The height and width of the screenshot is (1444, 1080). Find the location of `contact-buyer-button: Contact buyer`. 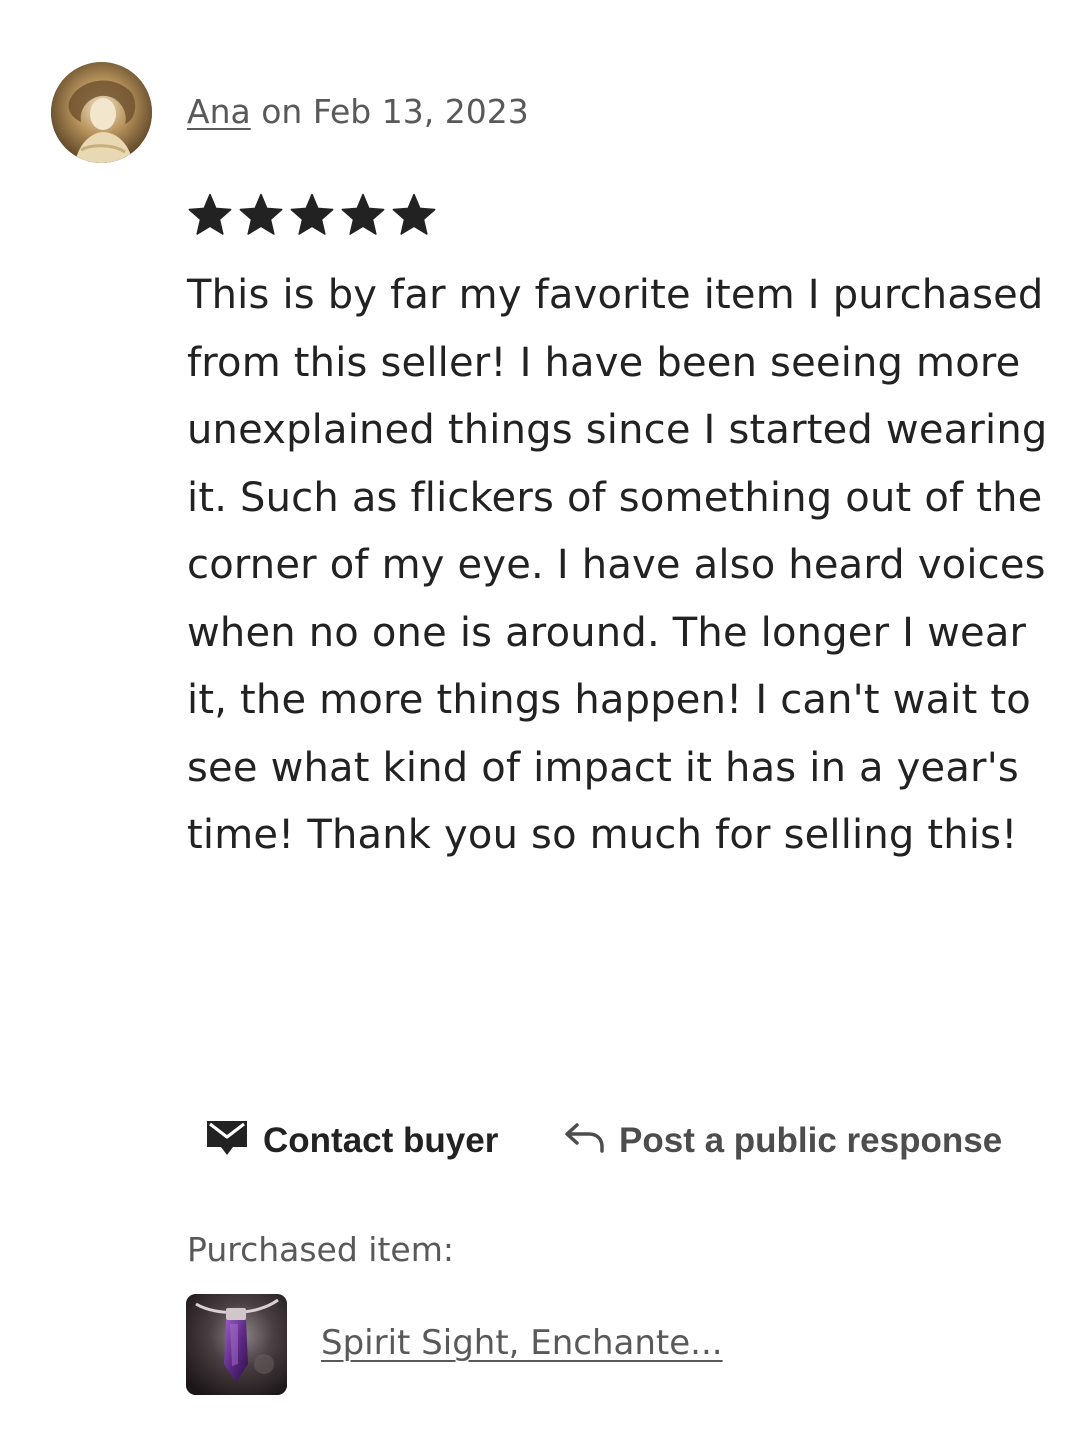

contact-buyer-button: Contact buyer is located at coordinates (351, 1141).